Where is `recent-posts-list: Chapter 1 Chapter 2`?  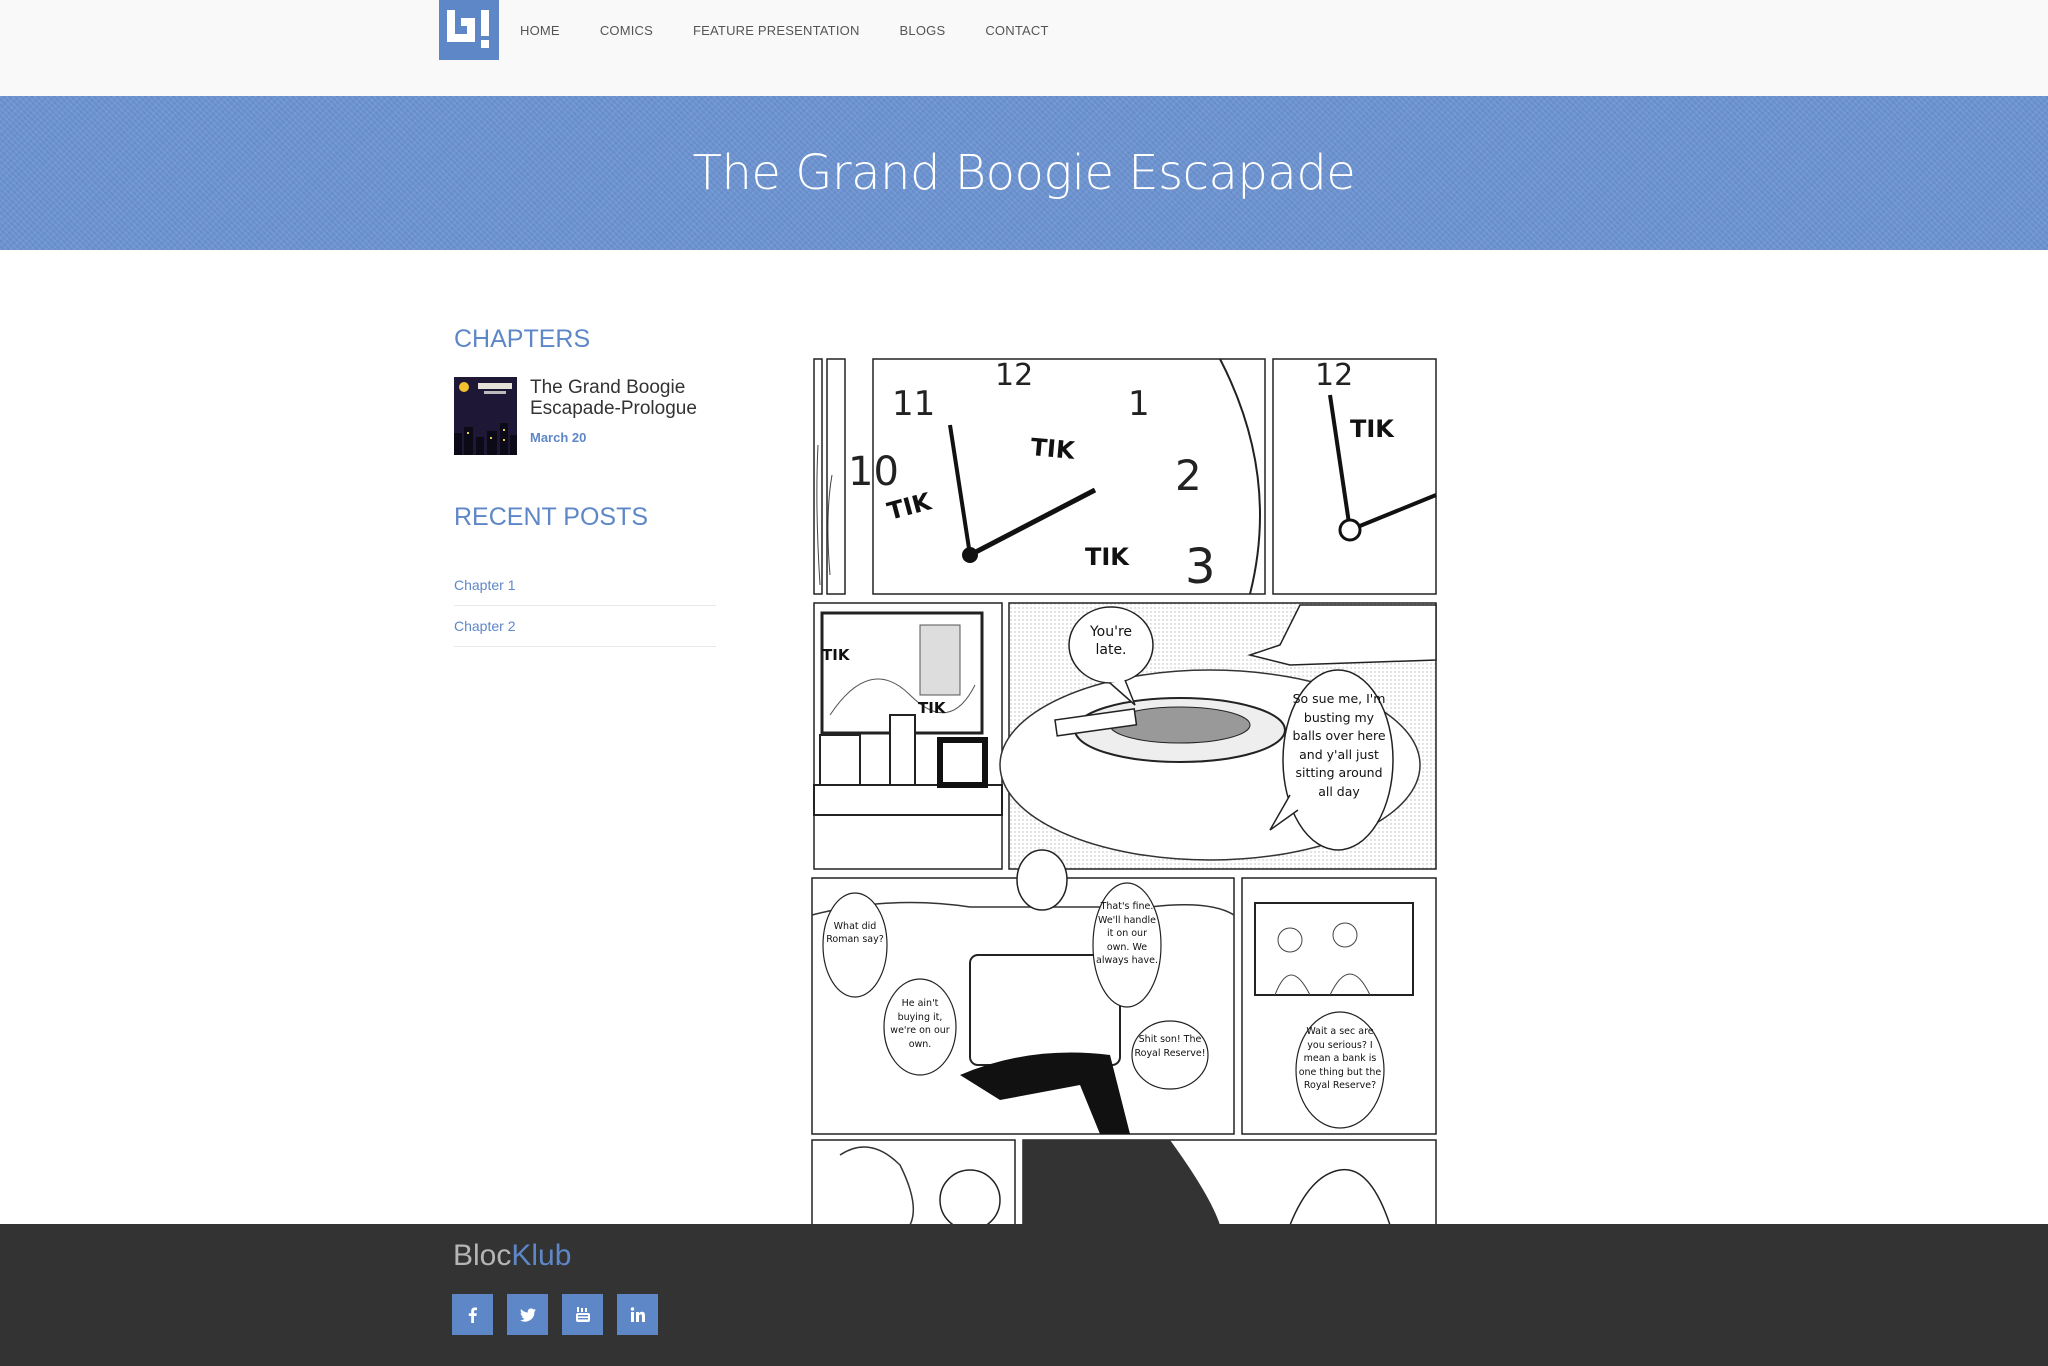
recent-posts-list: Chapter 1 Chapter 2 is located at coordinates (585, 606).